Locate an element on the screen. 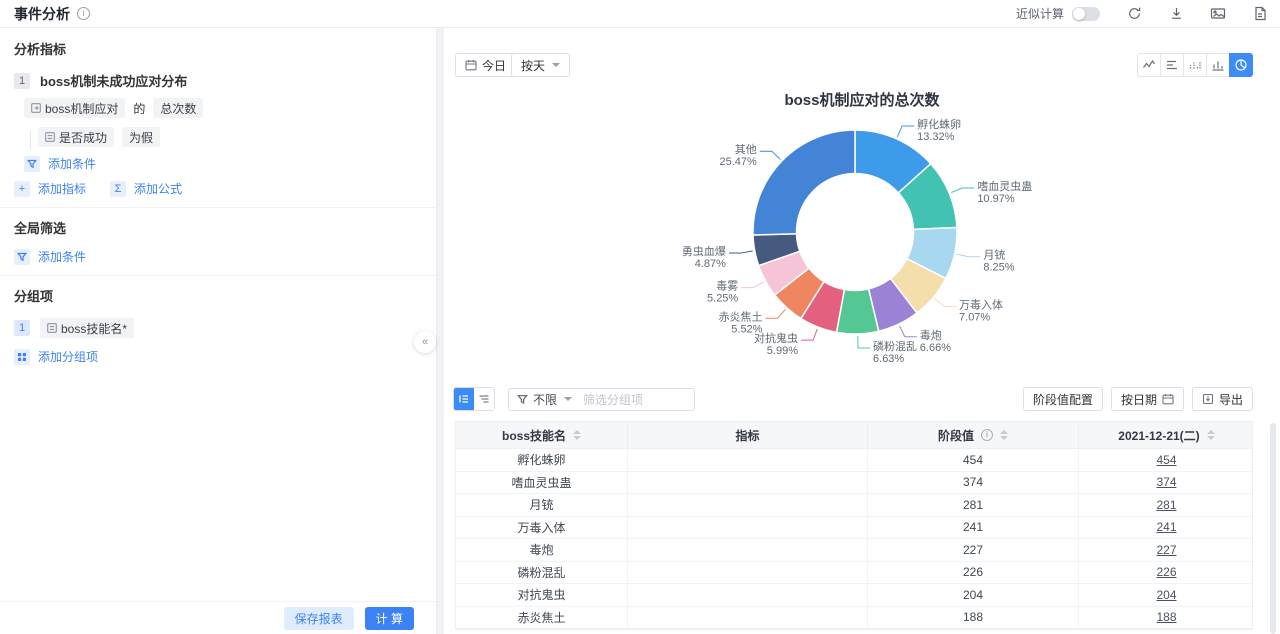 This screenshot has height=634, width=1280. table-row: 孵化蛛卵 454 454 is located at coordinates (854, 460).